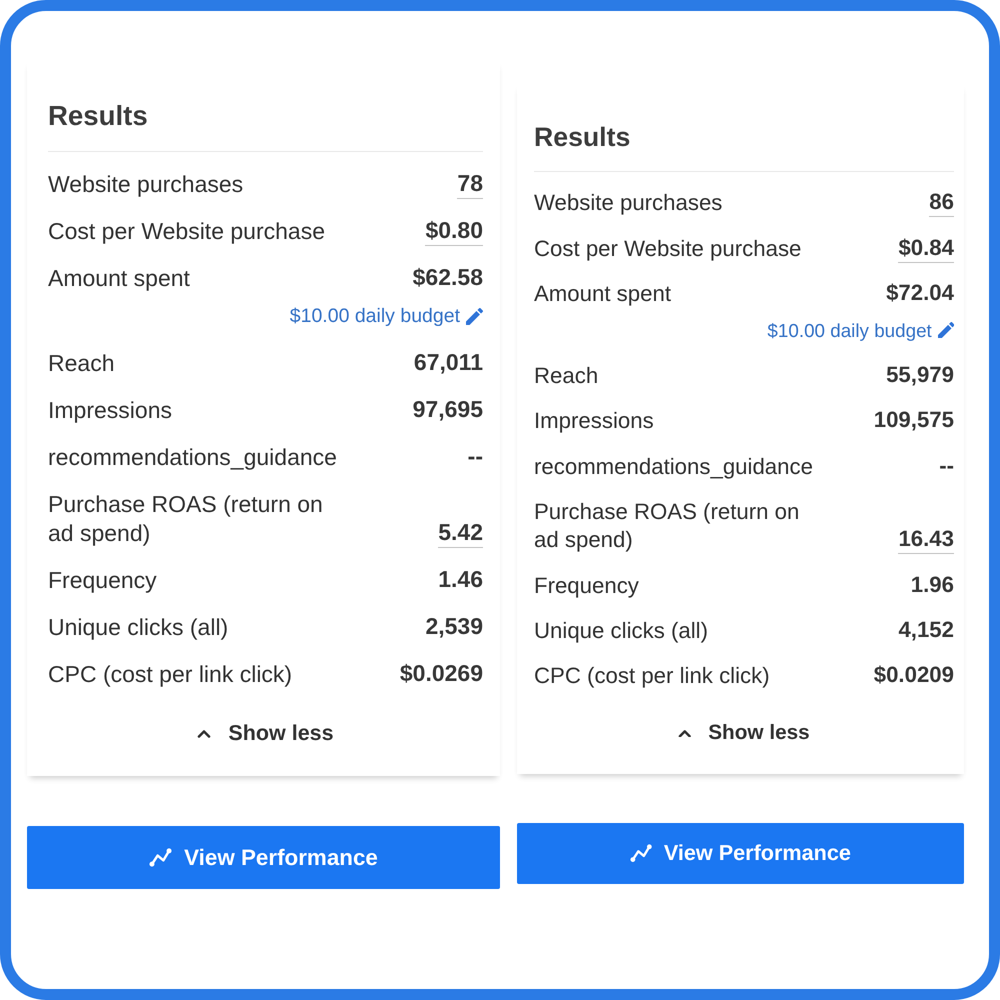  I want to click on metric-value: 1.96, so click(932, 585).